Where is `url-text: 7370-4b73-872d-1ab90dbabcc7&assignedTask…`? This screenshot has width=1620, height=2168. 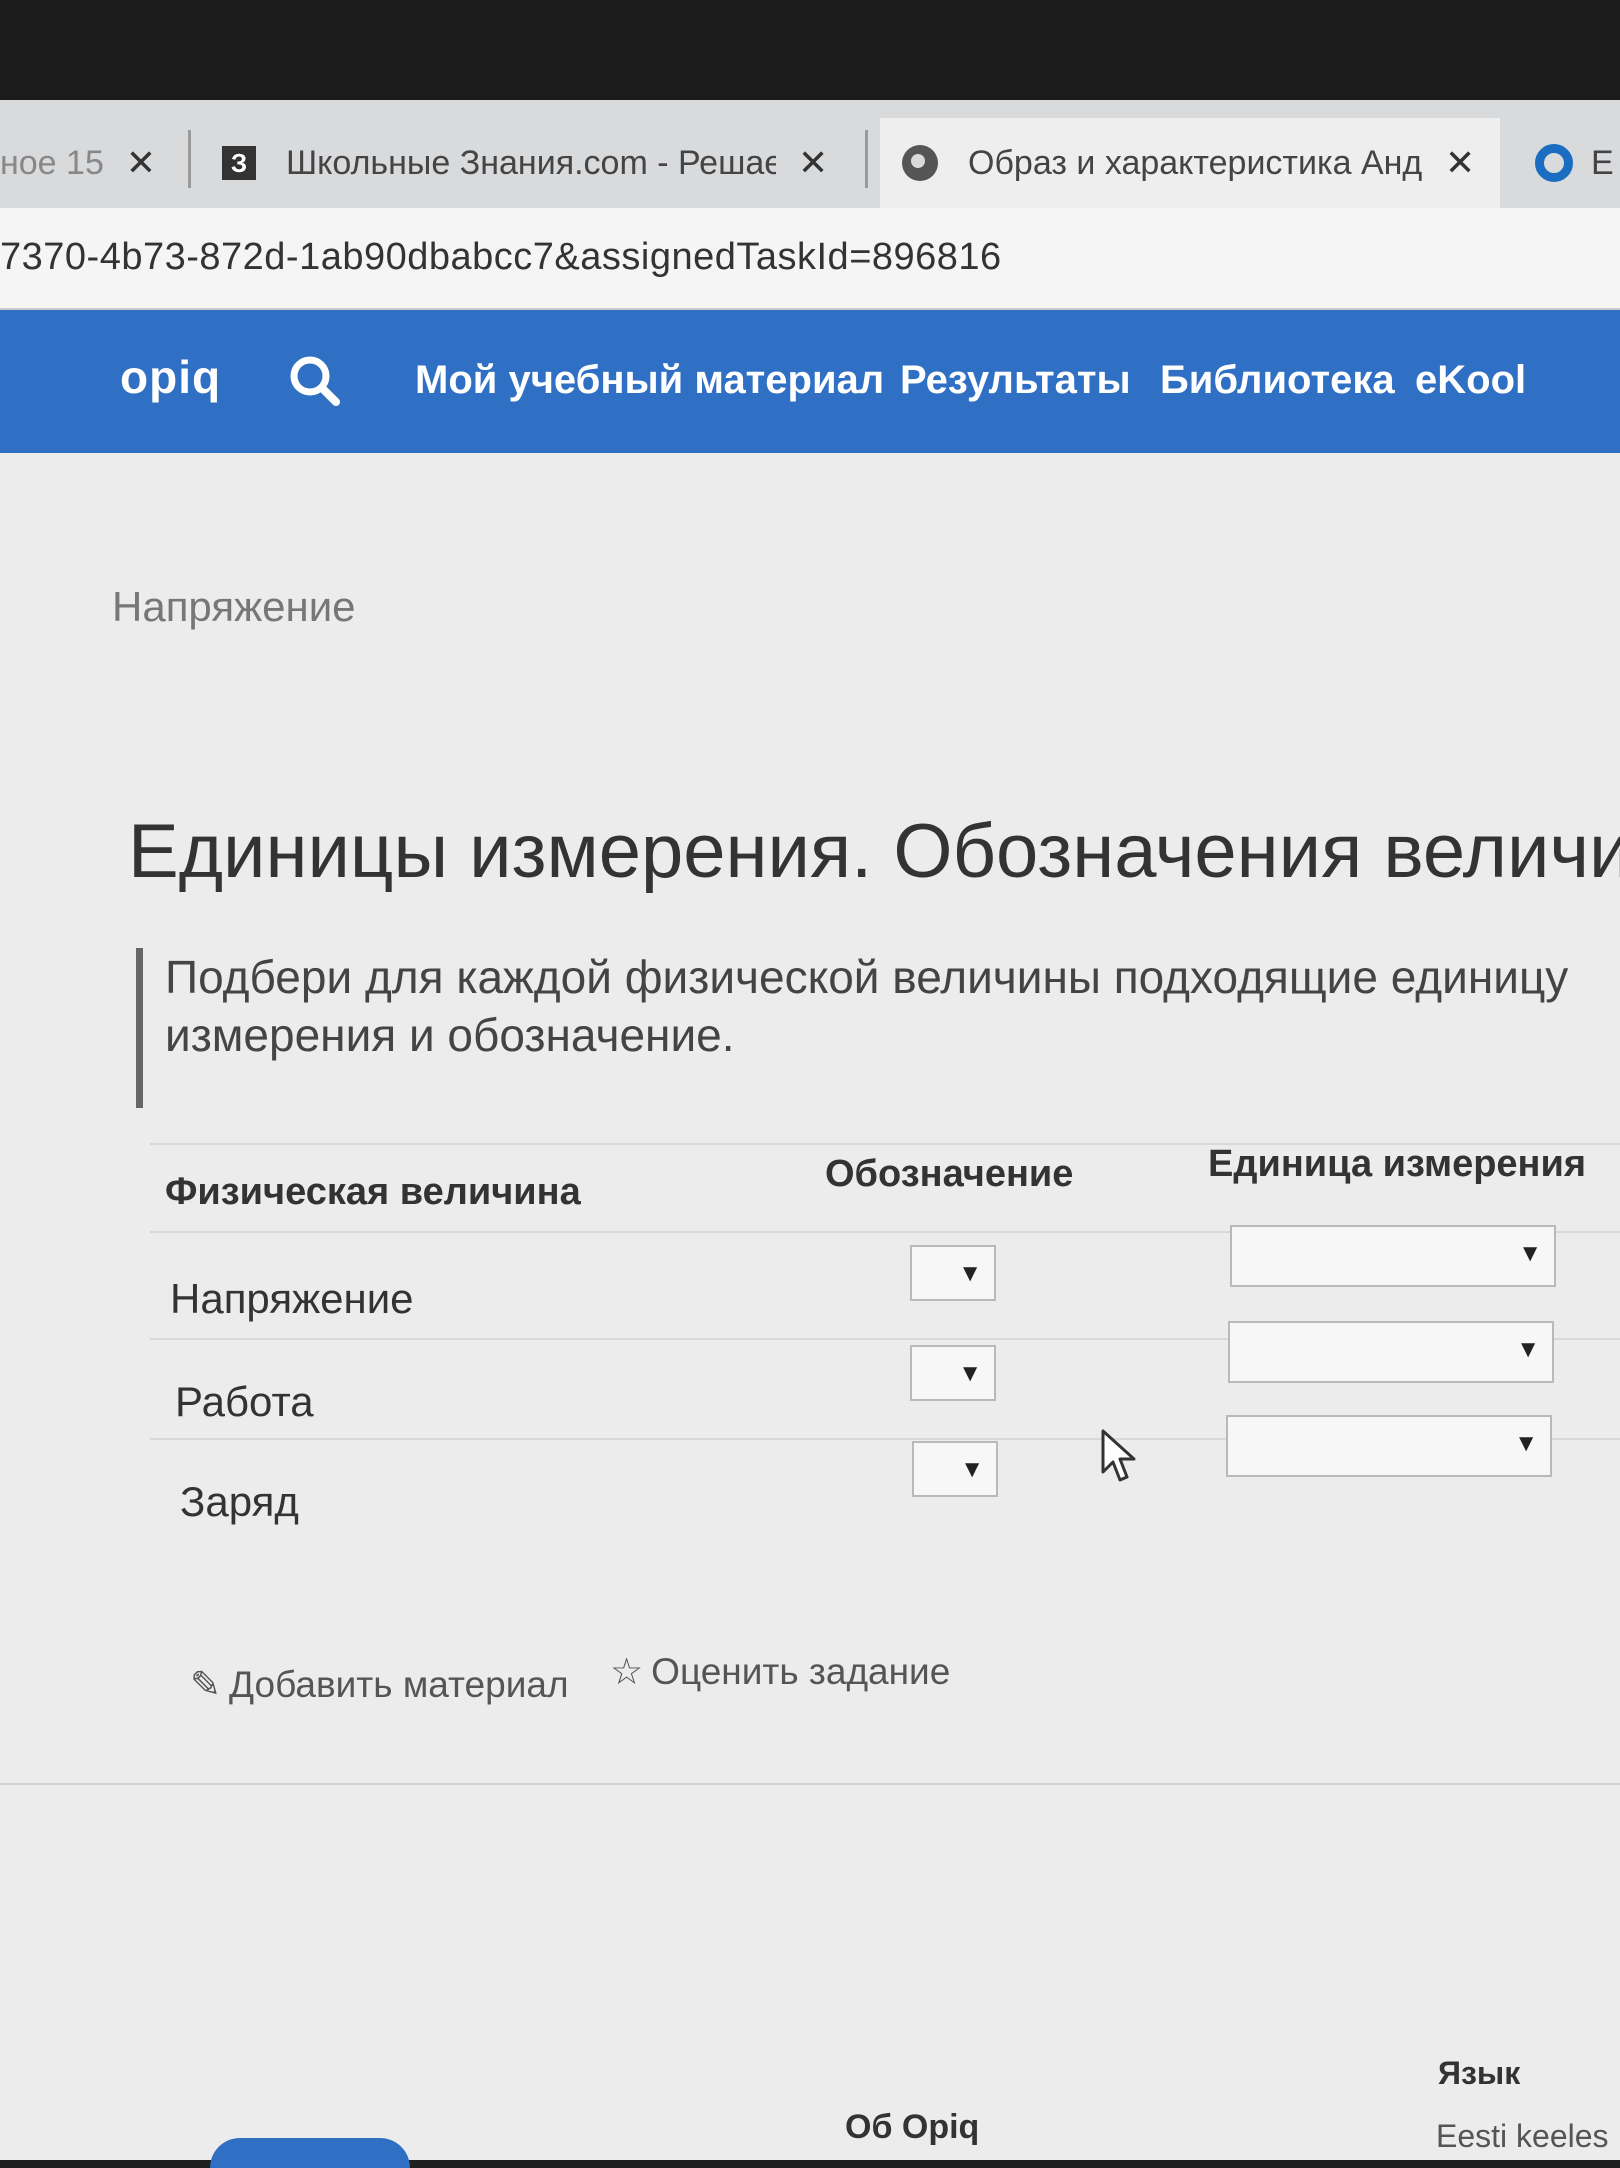
url-text: 7370-4b73-872d-1ab90dbabcc7&assignedTask… is located at coordinates (501, 257).